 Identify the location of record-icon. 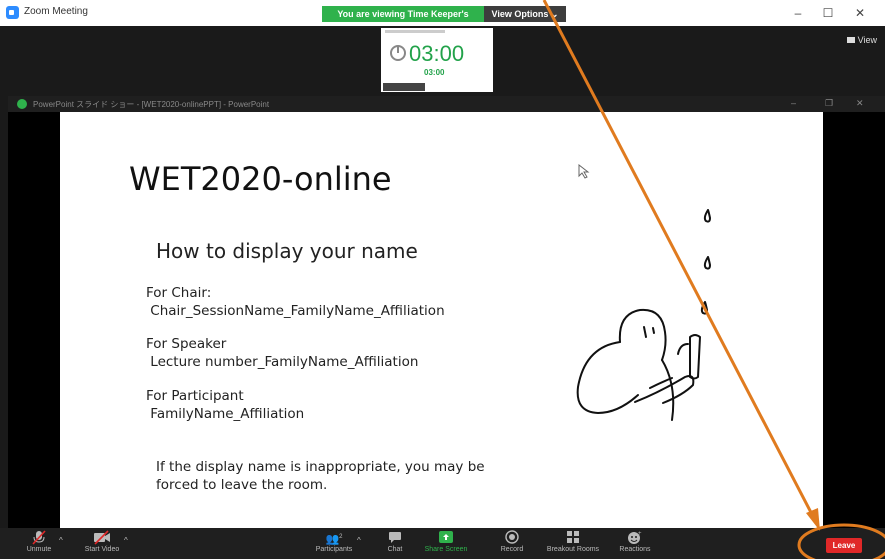
(512, 537).